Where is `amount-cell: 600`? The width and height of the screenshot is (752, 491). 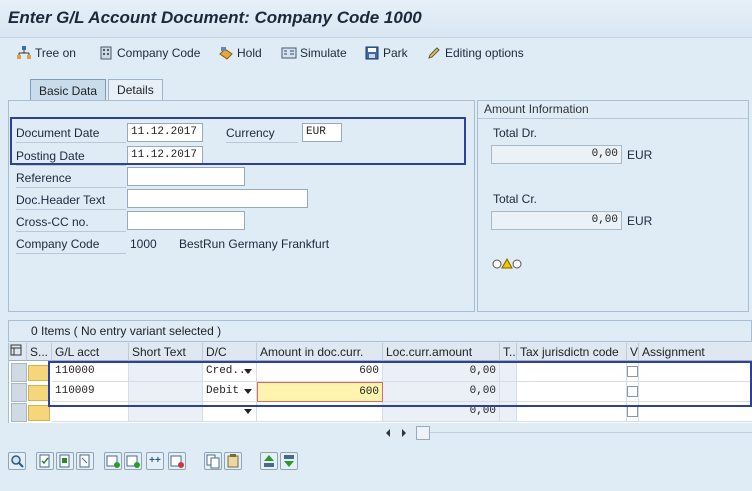
amount-cell: 600 is located at coordinates (320, 372).